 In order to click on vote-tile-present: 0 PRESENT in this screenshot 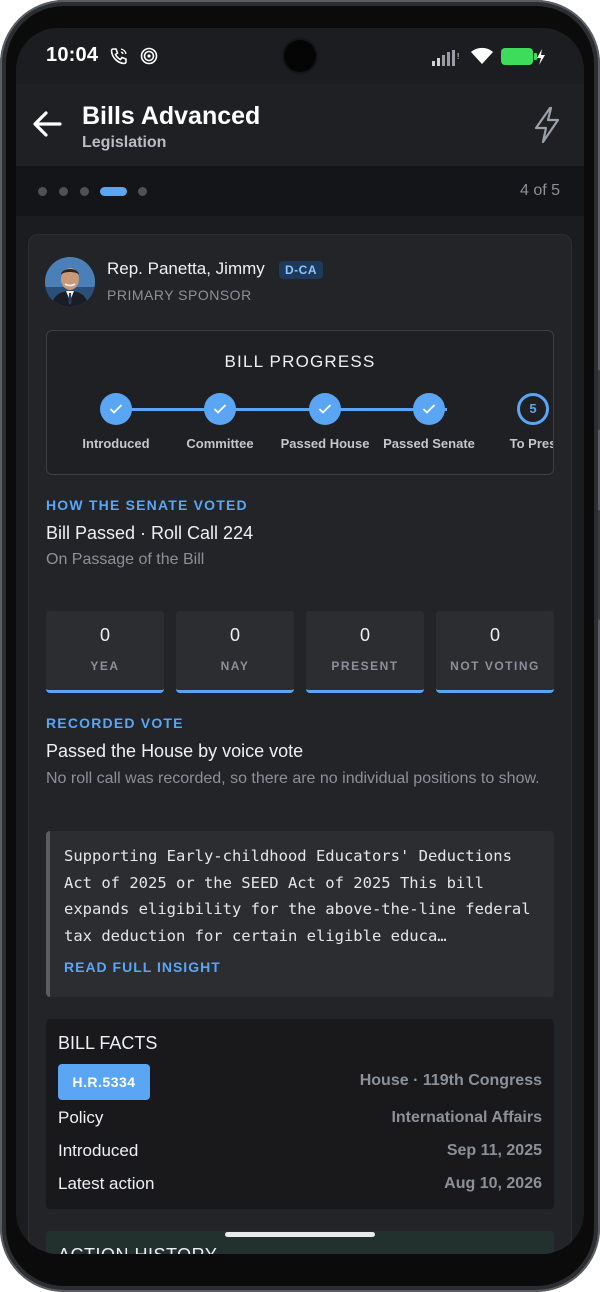, I will do `click(365, 652)`.